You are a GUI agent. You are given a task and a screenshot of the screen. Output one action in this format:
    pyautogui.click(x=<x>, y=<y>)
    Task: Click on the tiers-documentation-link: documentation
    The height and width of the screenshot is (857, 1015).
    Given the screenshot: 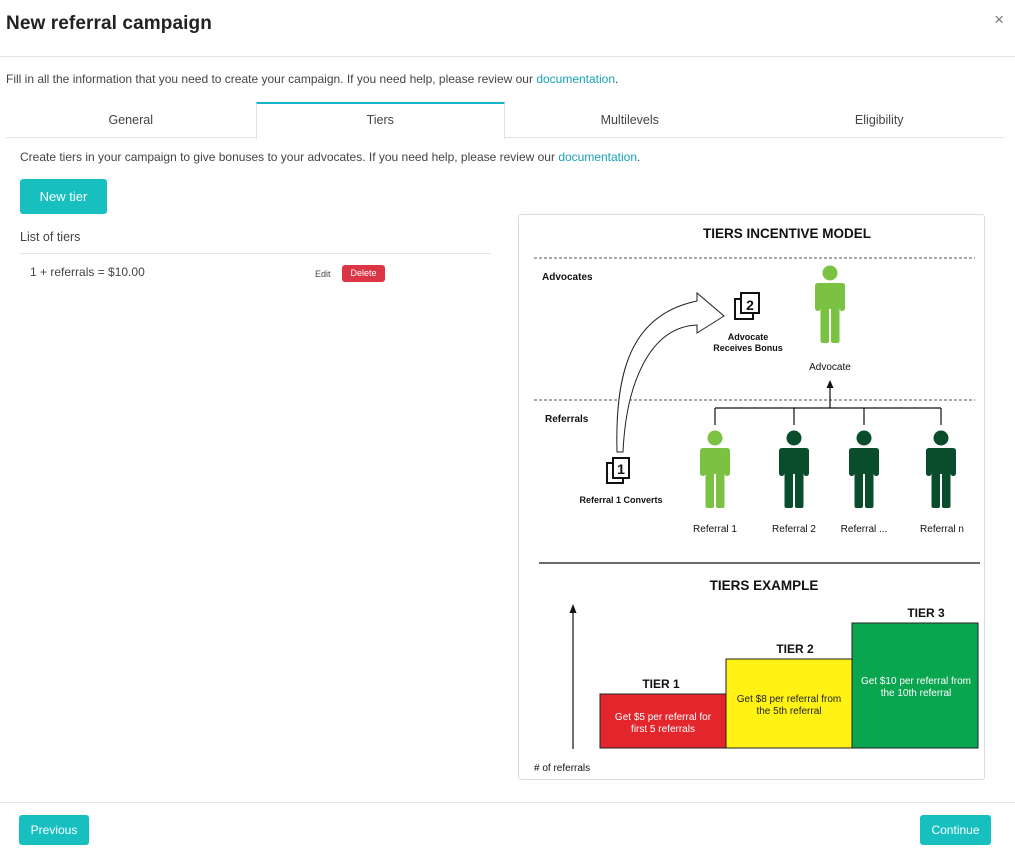 What is the action you would take?
    pyautogui.click(x=597, y=157)
    